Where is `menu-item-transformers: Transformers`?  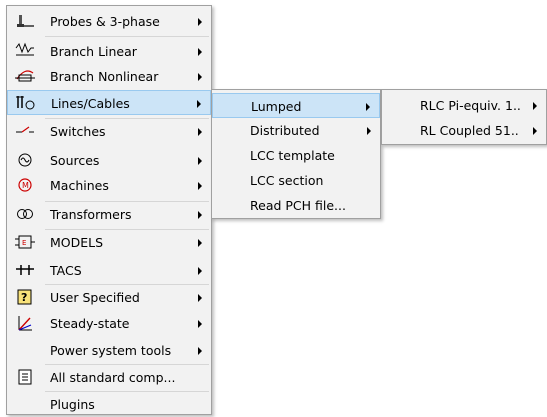 menu-item-transformers: Transformers is located at coordinates (109, 214).